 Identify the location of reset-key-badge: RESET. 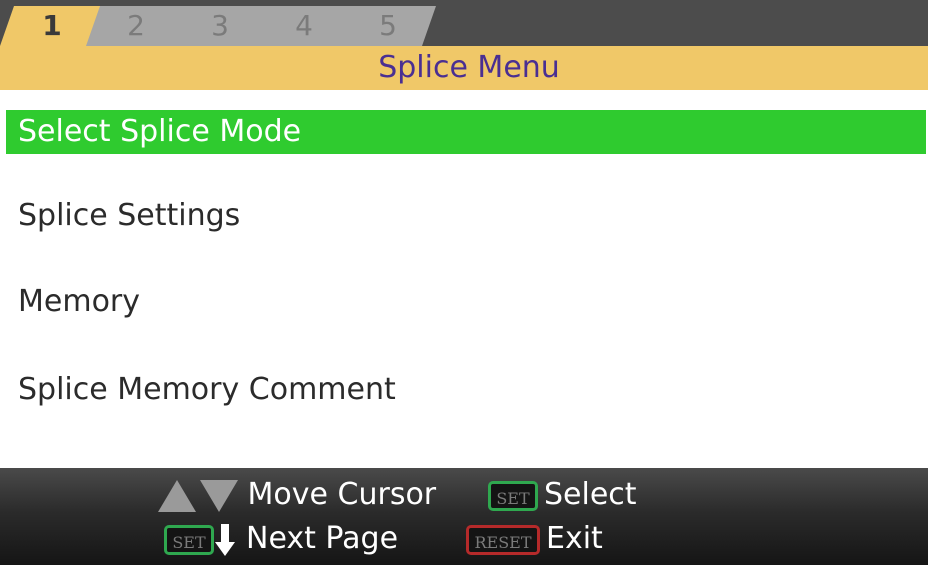
(503, 539).